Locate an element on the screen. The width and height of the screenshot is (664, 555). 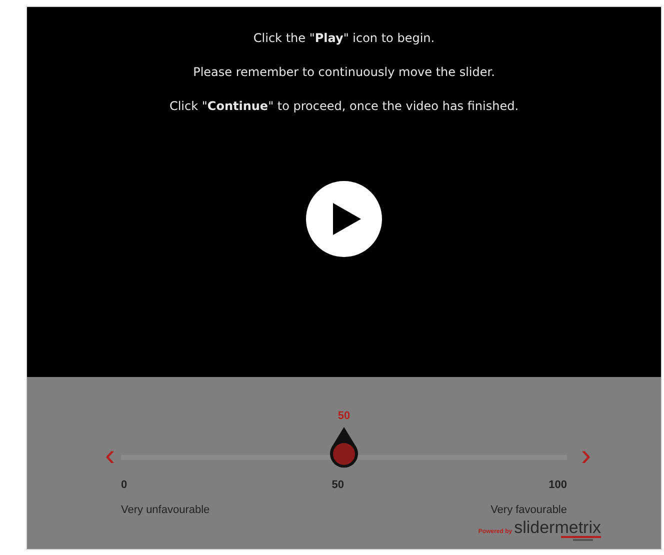
slider-track: 50 is located at coordinates (344, 442).